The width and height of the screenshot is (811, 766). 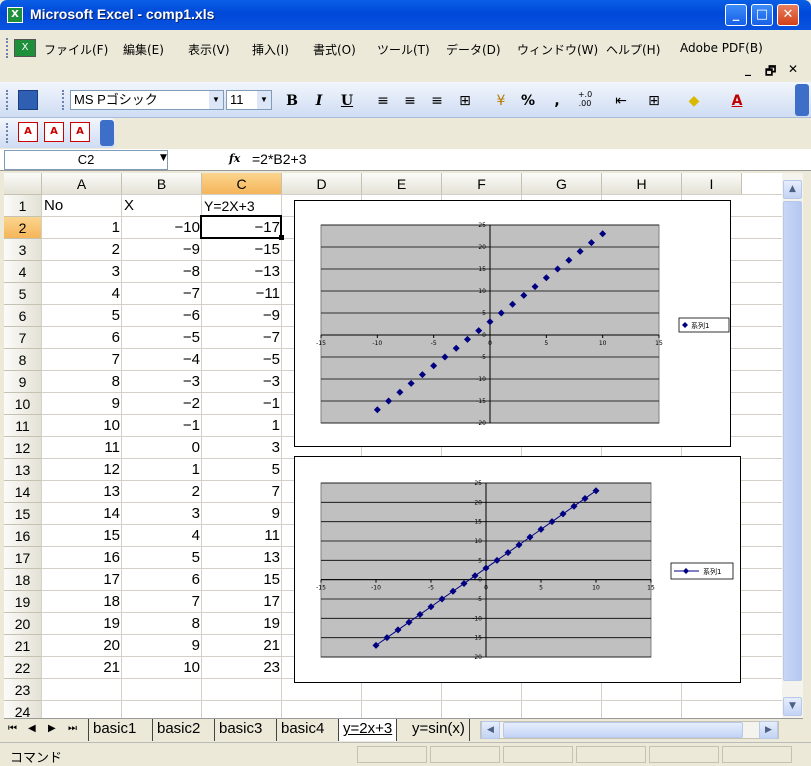 I want to click on vertical-scrollbar: ▲ ▼, so click(x=792, y=445).